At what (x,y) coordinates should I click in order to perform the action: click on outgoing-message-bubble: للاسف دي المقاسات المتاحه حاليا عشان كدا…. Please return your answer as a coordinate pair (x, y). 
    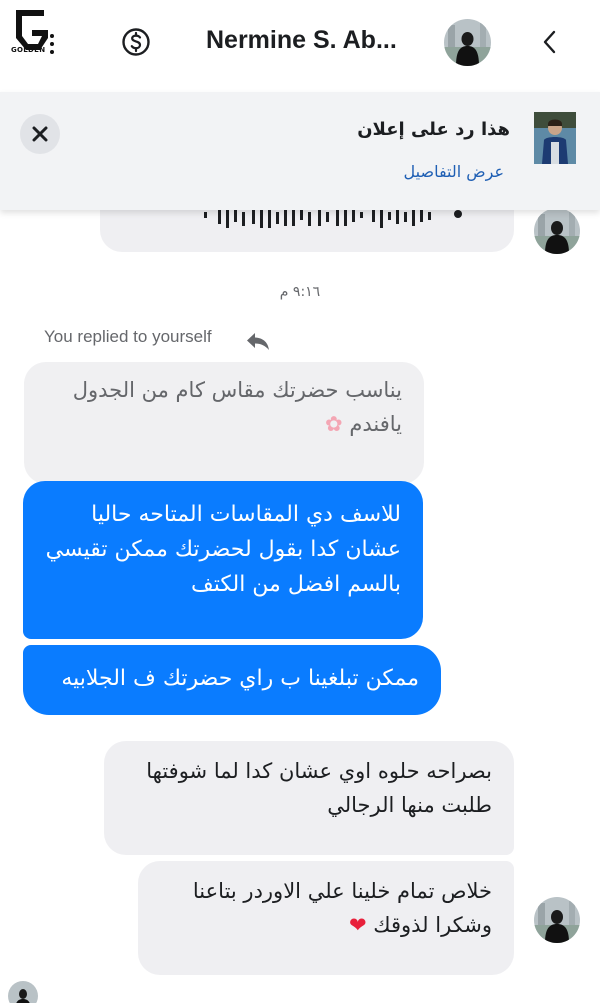
    Looking at the image, I should click on (223, 560).